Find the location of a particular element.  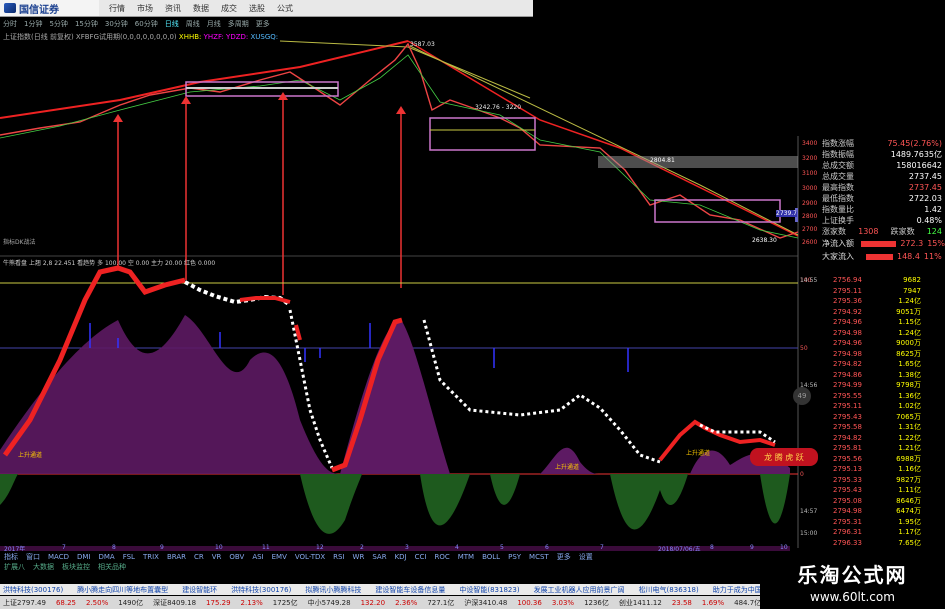

indicator-tab: BRAR is located at coordinates (176, 557).